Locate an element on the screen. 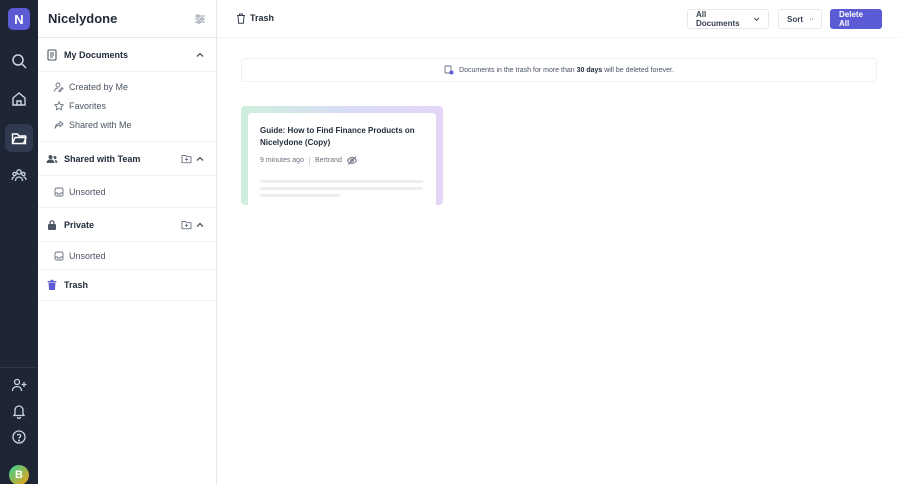 Image resolution: width=900 pixels, height=484 pixels. document-author: Bertrand is located at coordinates (328, 160).